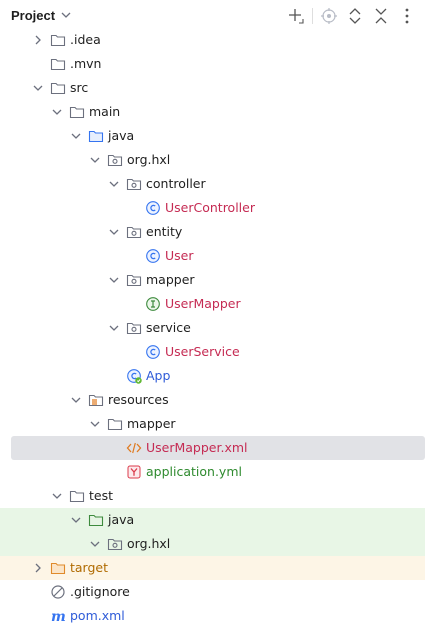 The image size is (425, 635). Describe the element at coordinates (96, 520) in the screenshot. I see `test-folder-icon` at that location.